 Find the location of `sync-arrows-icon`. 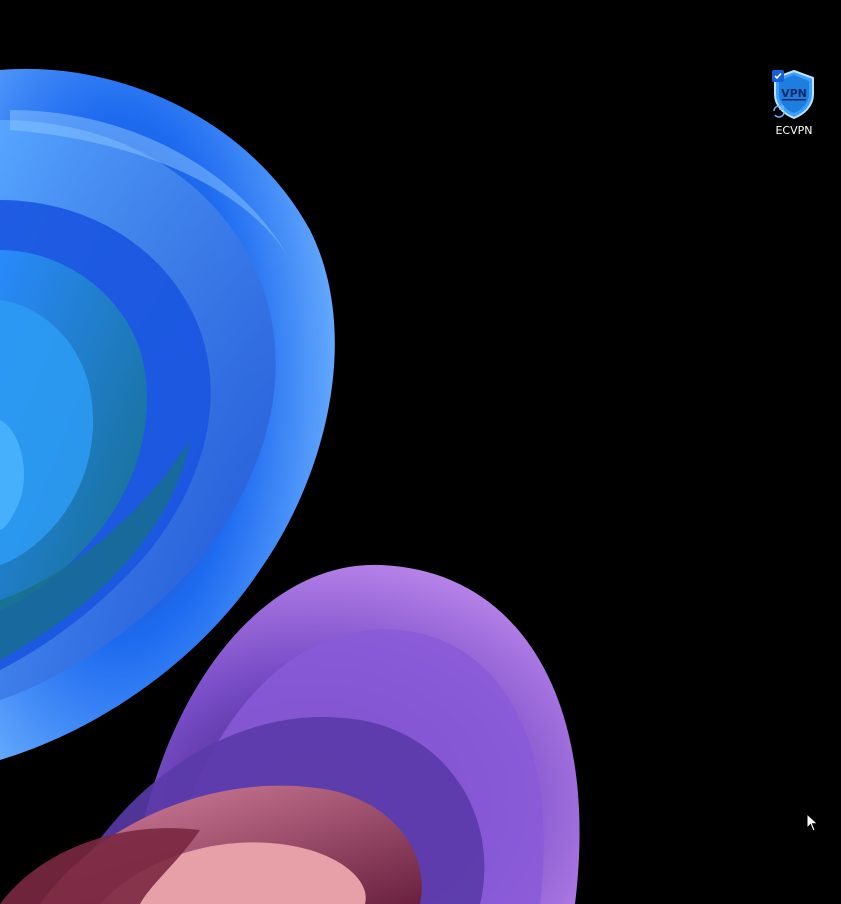

sync-arrows-icon is located at coordinates (779, 111).